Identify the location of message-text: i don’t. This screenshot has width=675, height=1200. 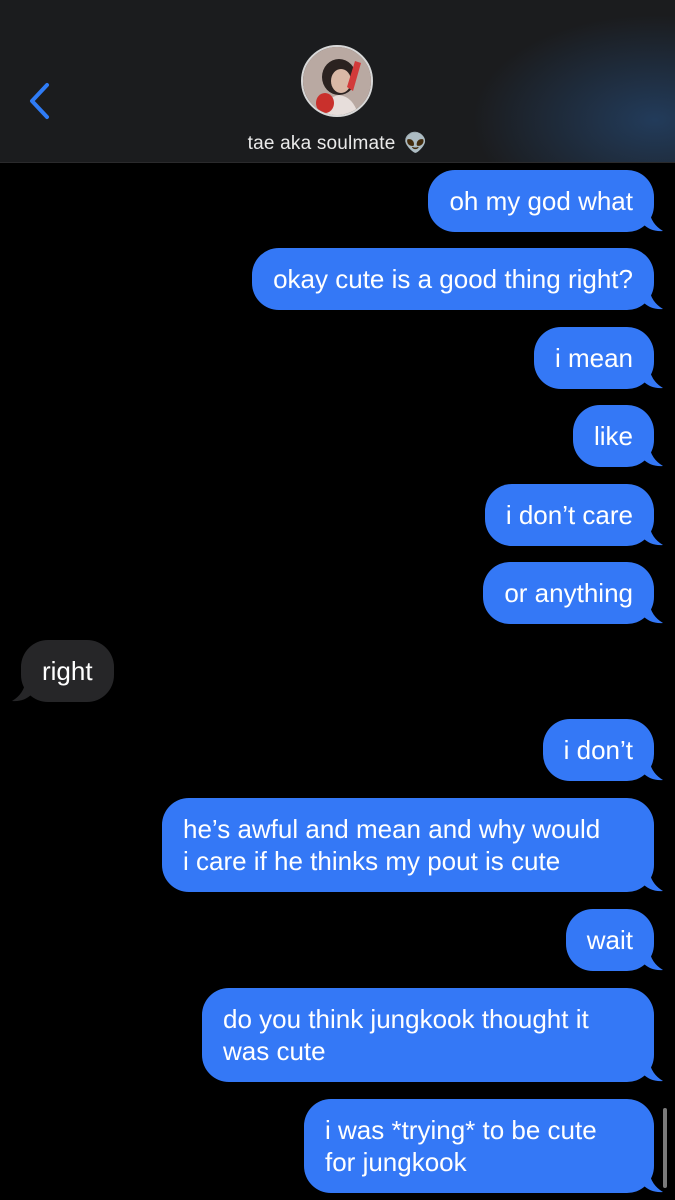
(598, 750).